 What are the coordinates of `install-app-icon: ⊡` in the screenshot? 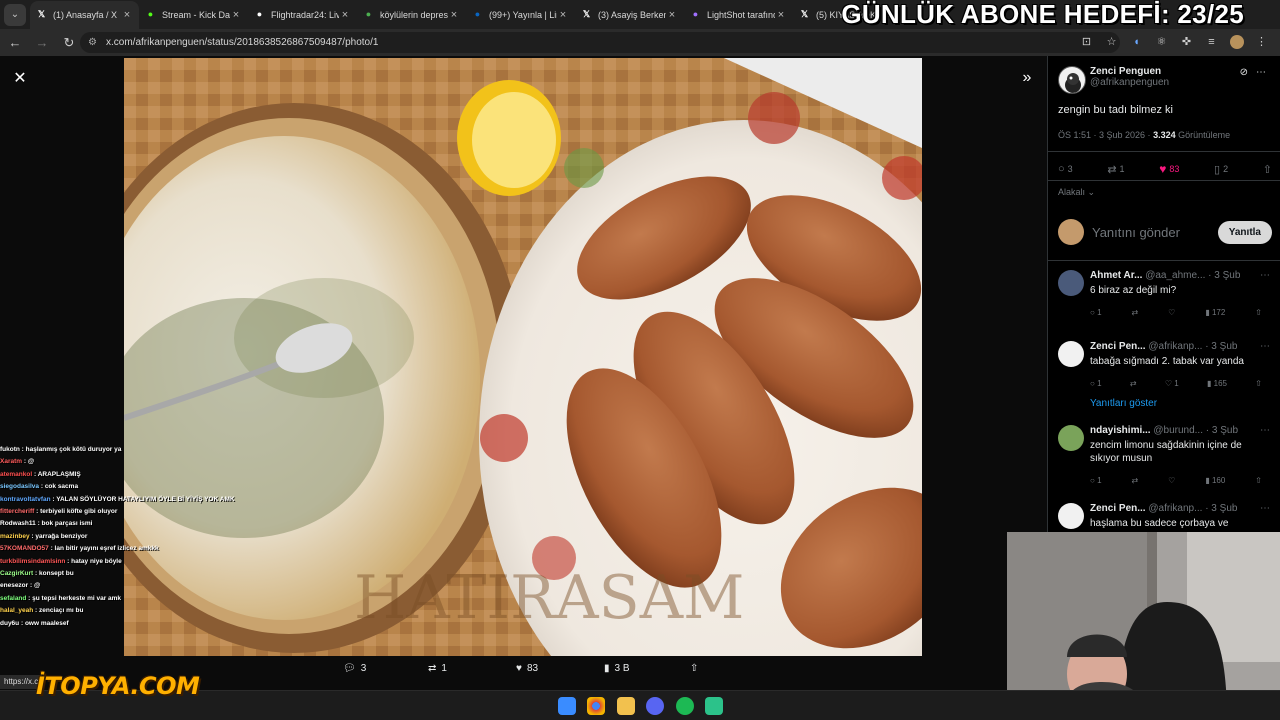 It's located at (1086, 41).